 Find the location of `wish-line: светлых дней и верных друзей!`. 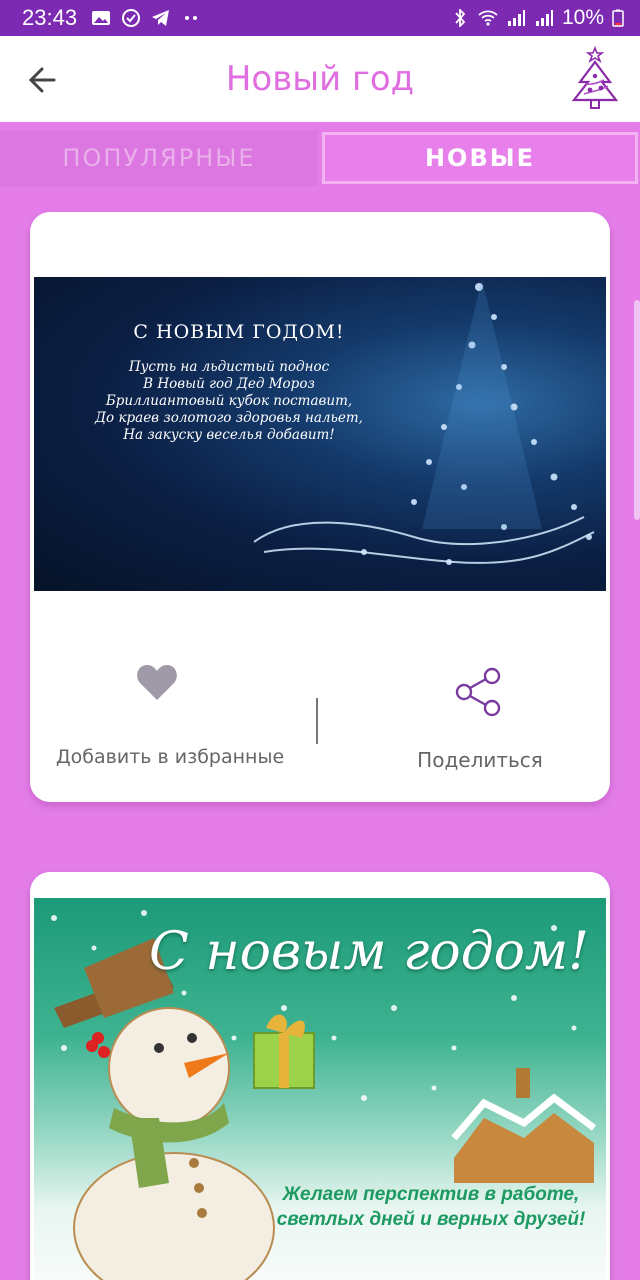

wish-line: светлых дней и верных друзей! is located at coordinates (431, 1219).